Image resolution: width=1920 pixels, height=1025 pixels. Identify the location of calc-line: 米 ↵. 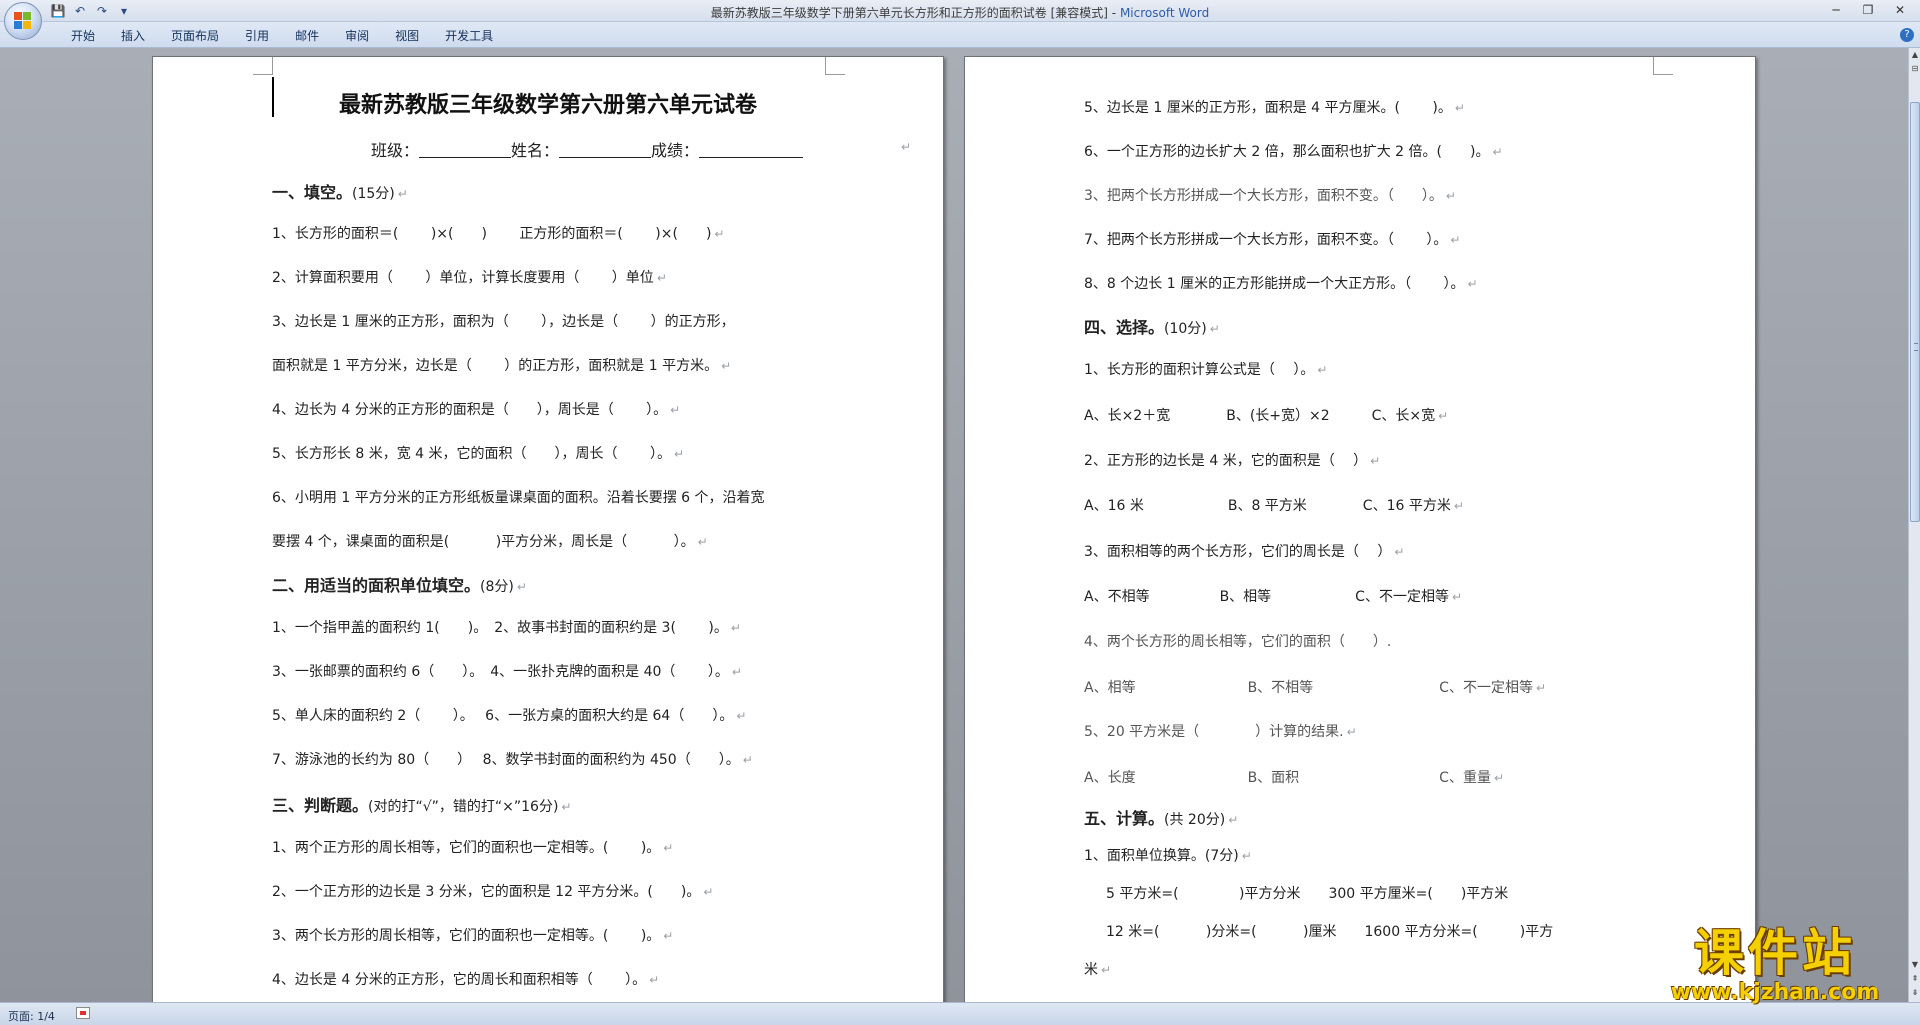
(1098, 970).